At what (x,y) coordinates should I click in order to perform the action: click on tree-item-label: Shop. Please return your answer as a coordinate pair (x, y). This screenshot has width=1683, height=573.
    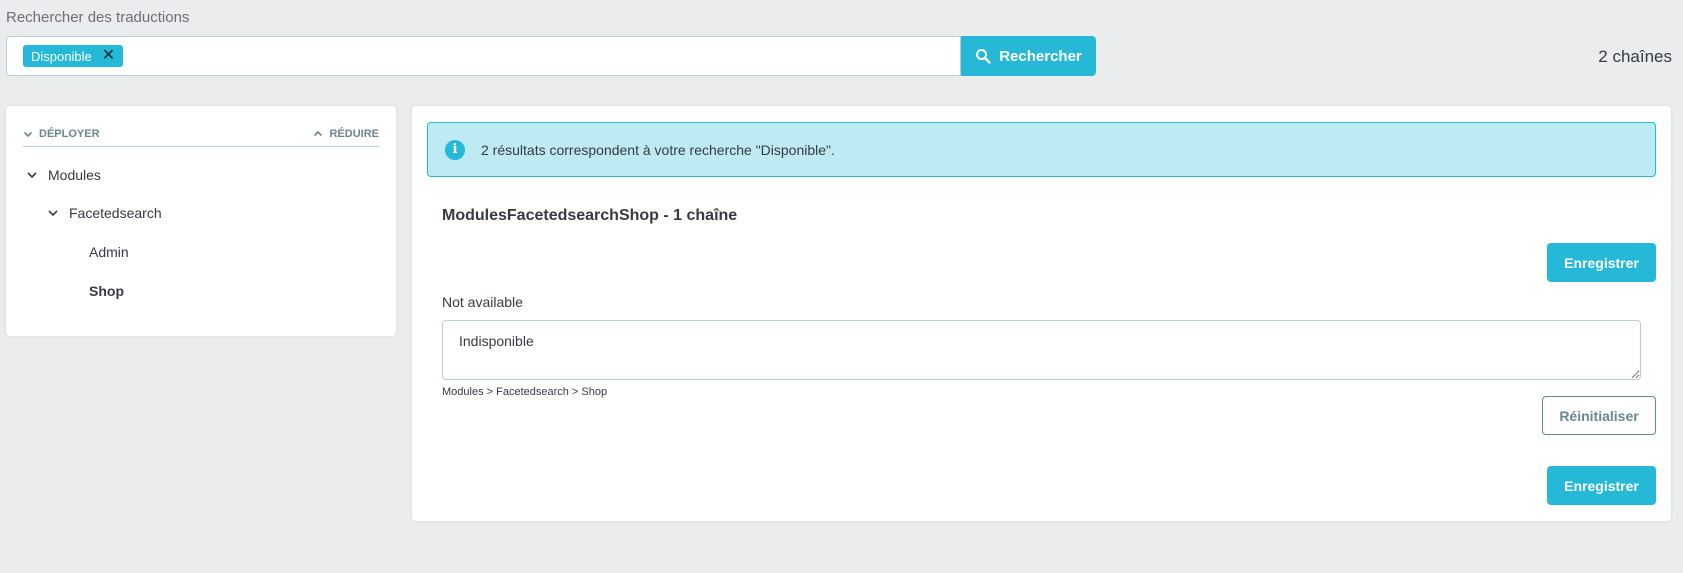
    Looking at the image, I should click on (106, 291).